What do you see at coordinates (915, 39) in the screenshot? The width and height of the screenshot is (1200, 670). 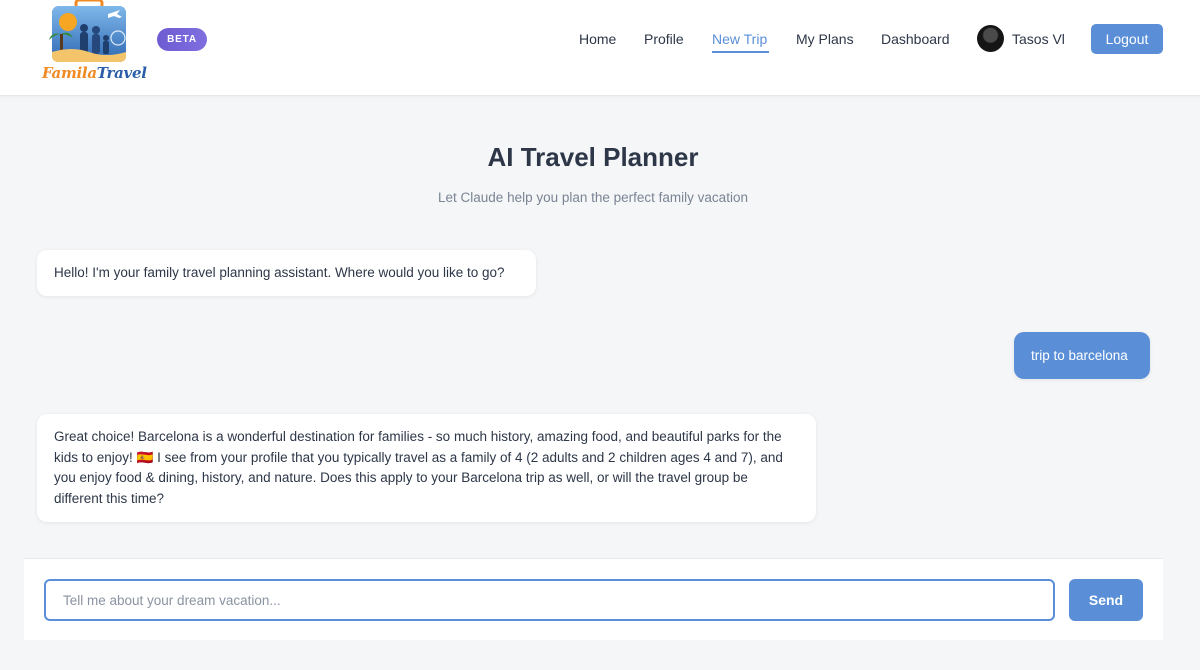 I see `nav-dashboard: Dashboard` at bounding box center [915, 39].